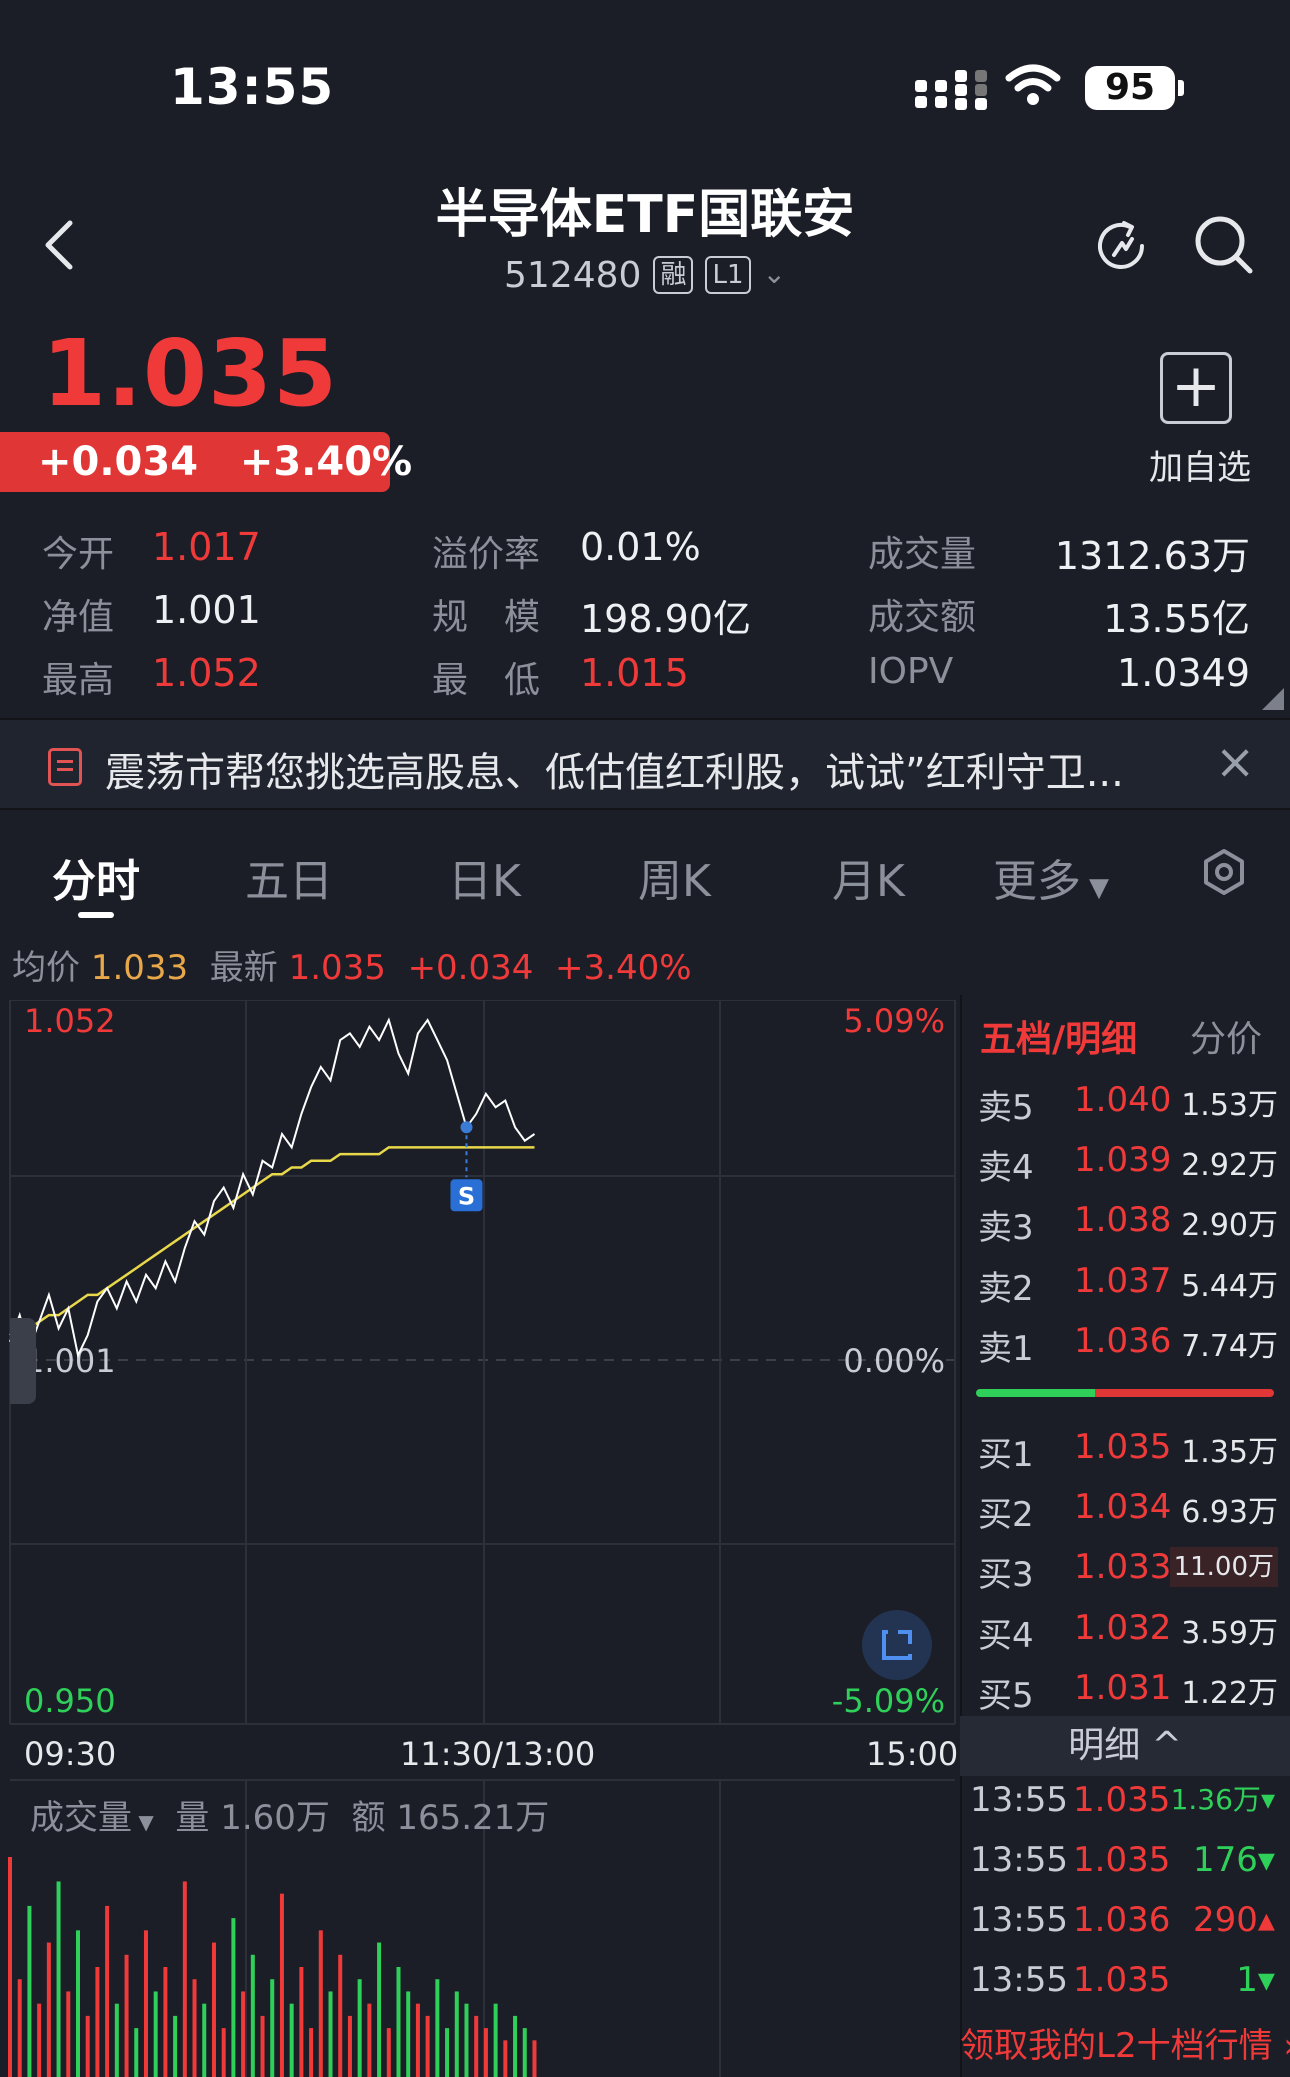 This screenshot has width=1290, height=2077. I want to click on avg-value: 1.033, so click(139, 968).